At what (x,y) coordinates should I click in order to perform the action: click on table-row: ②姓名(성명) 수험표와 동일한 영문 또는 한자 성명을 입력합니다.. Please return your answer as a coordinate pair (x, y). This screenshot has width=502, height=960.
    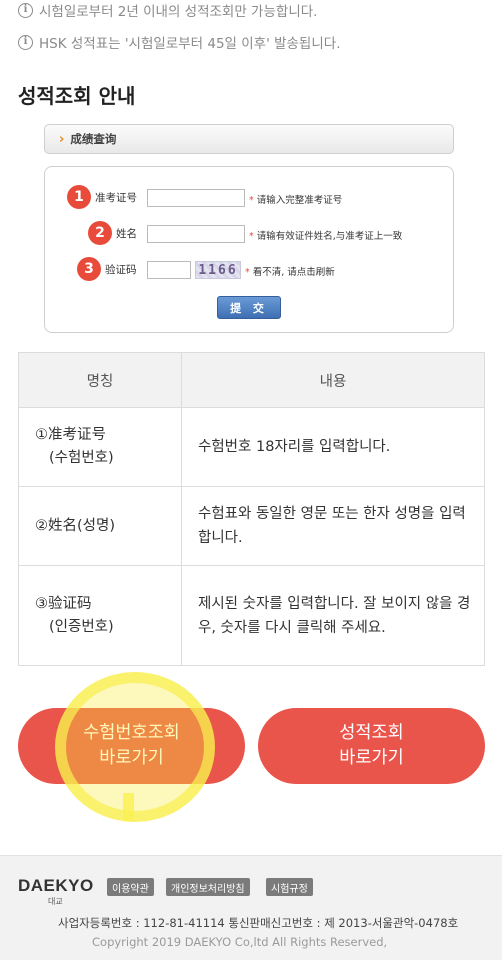
    Looking at the image, I should click on (251, 526).